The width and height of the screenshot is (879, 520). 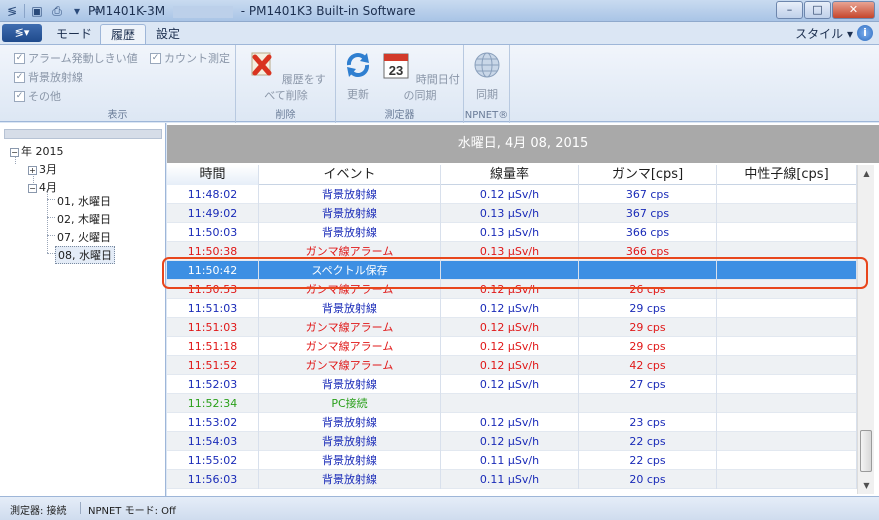 I want to click on cell-time: 11:55:02, so click(x=213, y=460).